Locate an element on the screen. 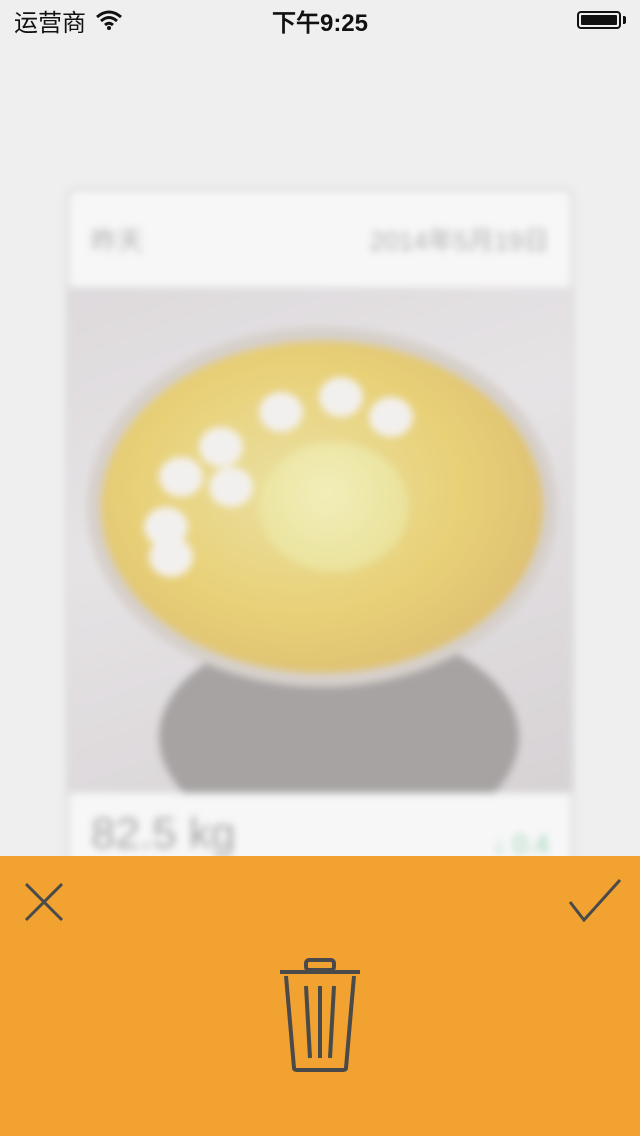 This screenshot has width=640, height=1136. delete-button is located at coordinates (320, 1016).